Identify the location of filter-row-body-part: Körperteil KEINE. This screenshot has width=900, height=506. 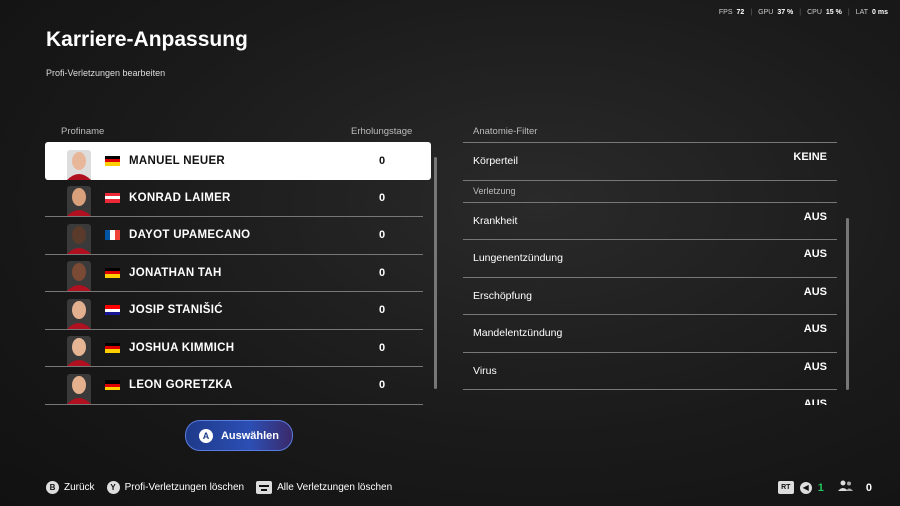
(650, 161).